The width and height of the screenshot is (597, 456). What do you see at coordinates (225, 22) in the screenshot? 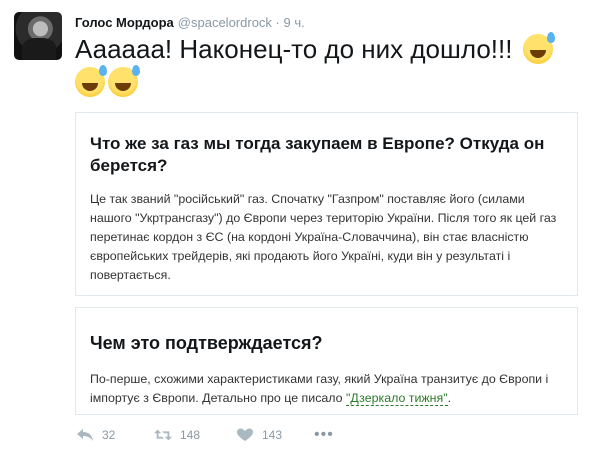
I see `author-handle: @spacelordrock` at bounding box center [225, 22].